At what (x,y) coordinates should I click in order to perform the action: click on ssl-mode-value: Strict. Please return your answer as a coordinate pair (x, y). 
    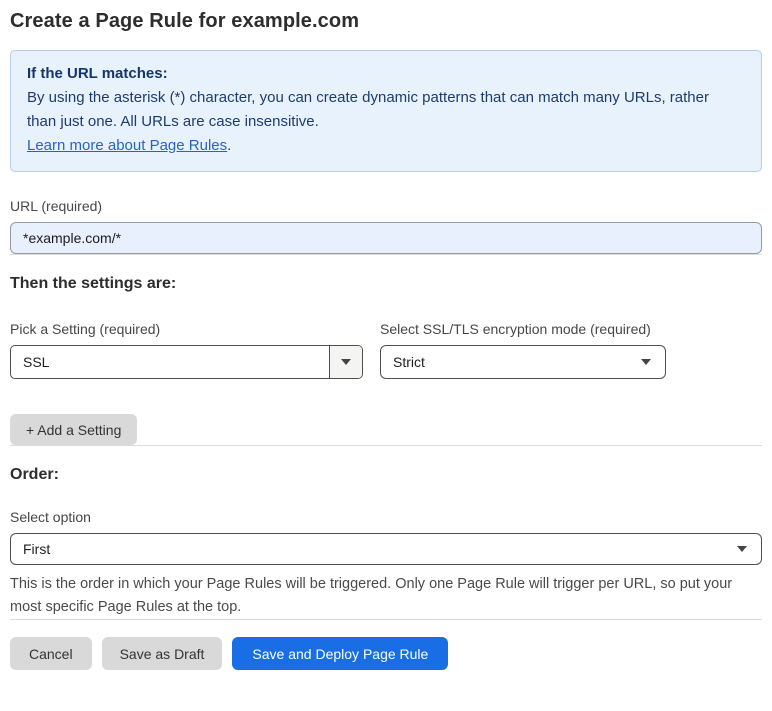
    Looking at the image, I should click on (409, 362).